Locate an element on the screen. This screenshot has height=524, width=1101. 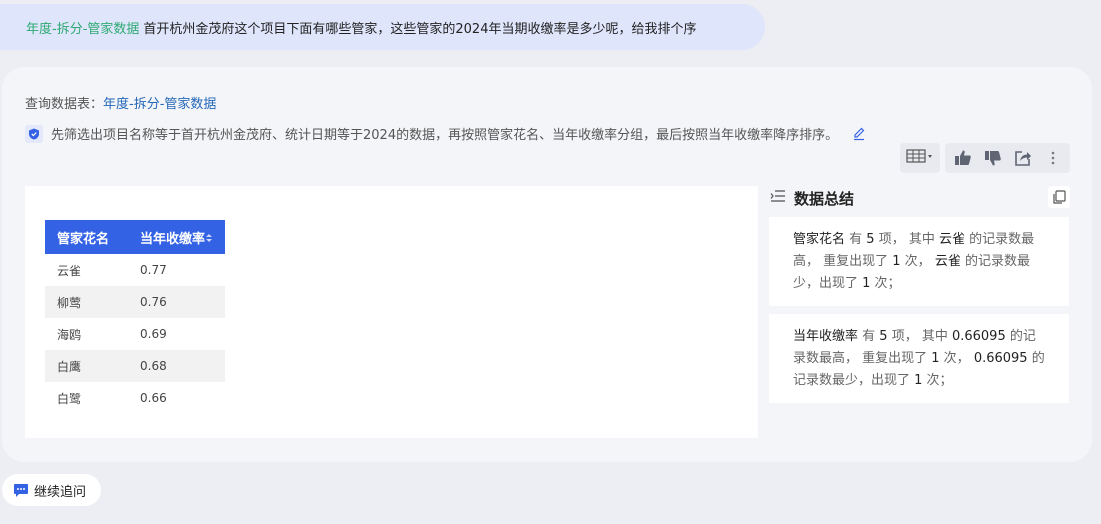
summary-header: 数据总结 is located at coordinates (920, 198).